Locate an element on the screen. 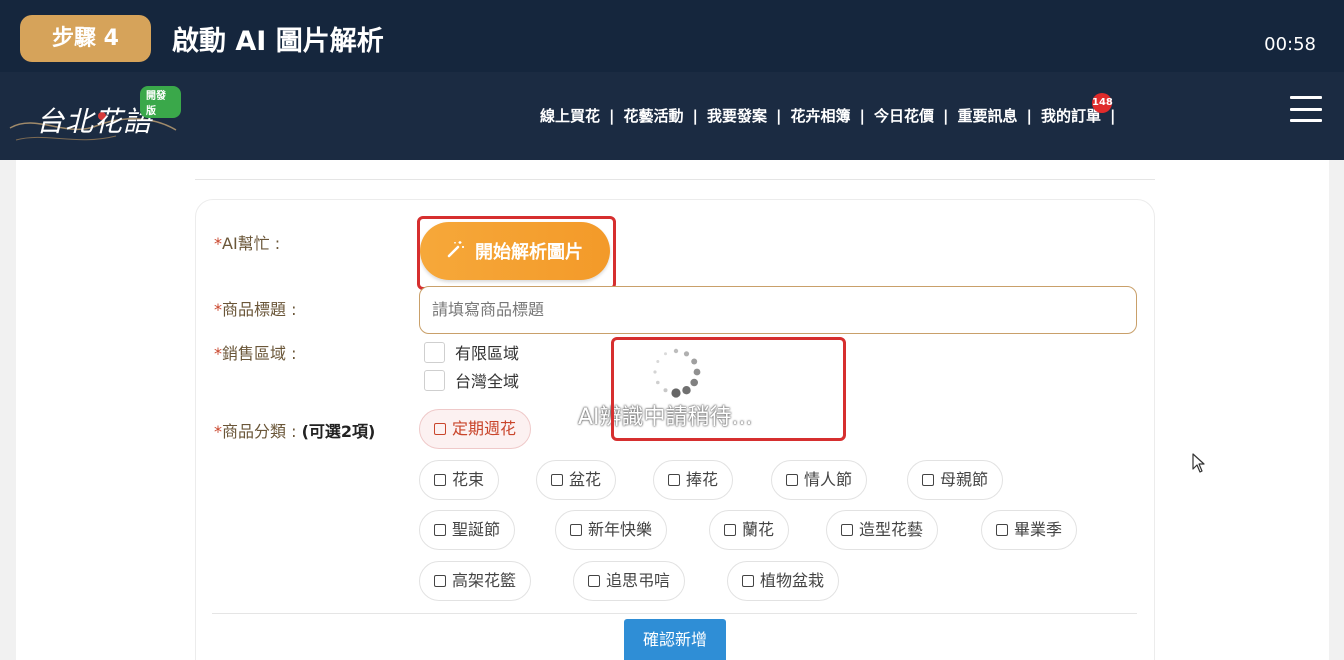 The image size is (1344, 660). sales-region-label: *銷售區域 : is located at coordinates (255, 353).